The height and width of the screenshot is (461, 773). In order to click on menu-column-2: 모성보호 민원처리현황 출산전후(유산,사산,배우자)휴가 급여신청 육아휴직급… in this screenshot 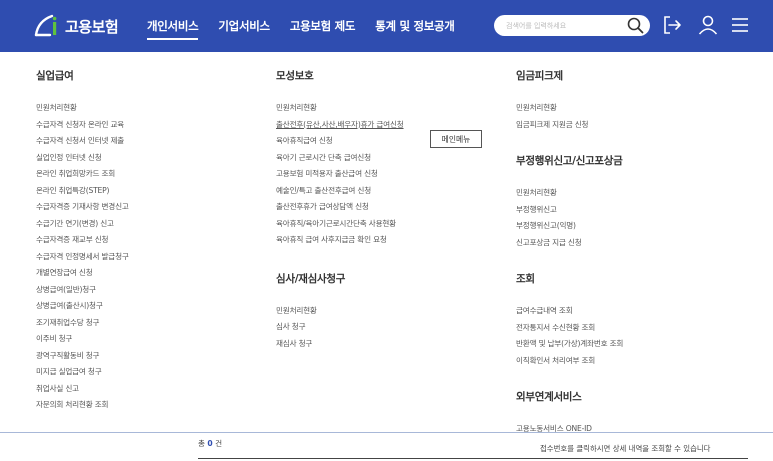, I will do `click(340, 210)`.